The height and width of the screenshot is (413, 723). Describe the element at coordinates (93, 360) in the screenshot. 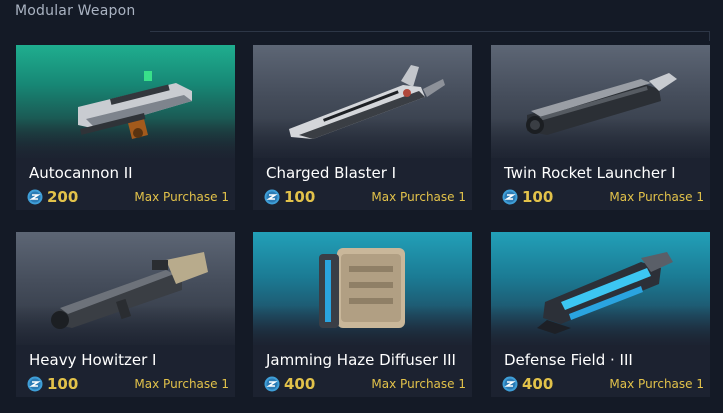

I see `item-name: Heavy Howitzer I` at that location.